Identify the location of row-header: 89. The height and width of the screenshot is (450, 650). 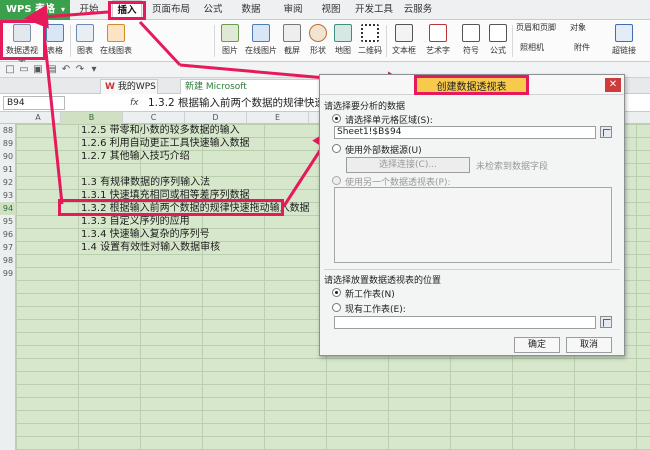
(8, 143).